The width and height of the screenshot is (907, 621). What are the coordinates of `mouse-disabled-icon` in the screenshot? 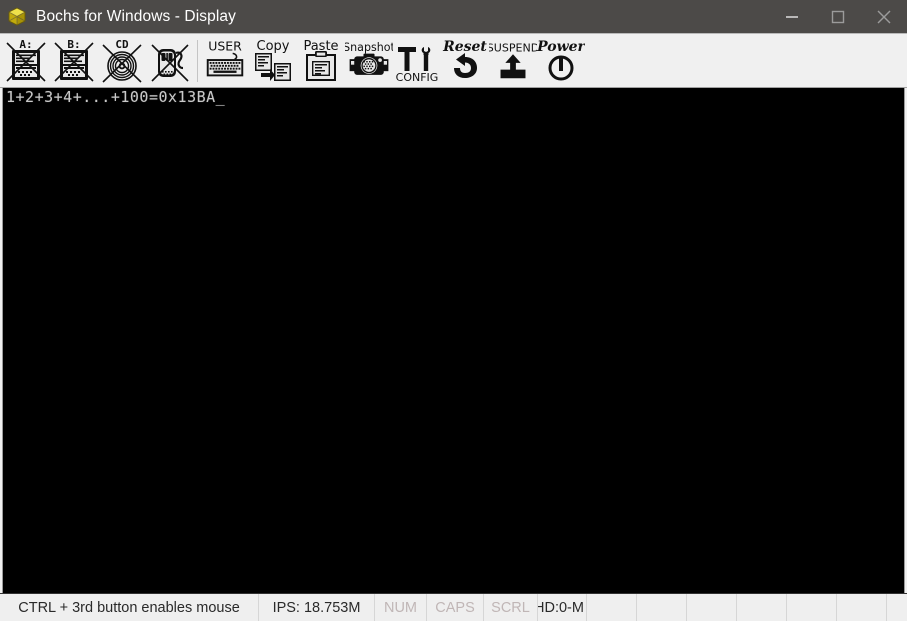 It's located at (170, 62).